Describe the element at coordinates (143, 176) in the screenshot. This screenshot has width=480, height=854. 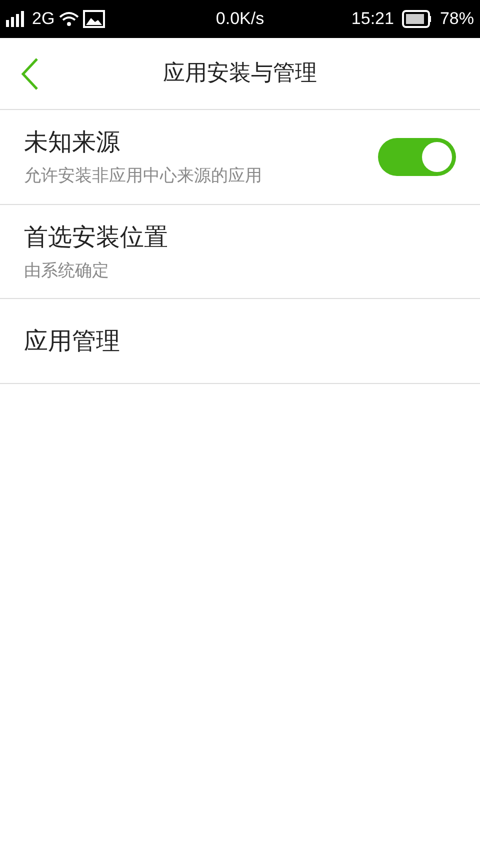
I see `row-subtitle: 允许安装非应用中心来源的应用` at that location.